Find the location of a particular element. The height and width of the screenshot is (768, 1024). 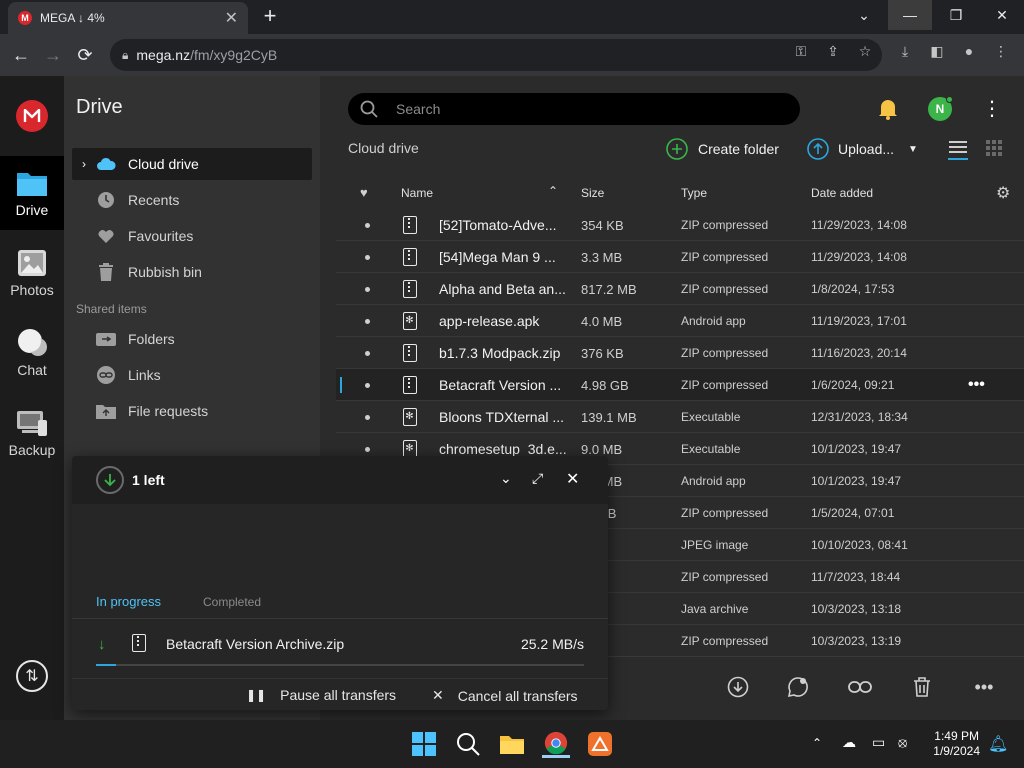

nav-item-rubbish-bin: Rubbish bin is located at coordinates (192, 272).